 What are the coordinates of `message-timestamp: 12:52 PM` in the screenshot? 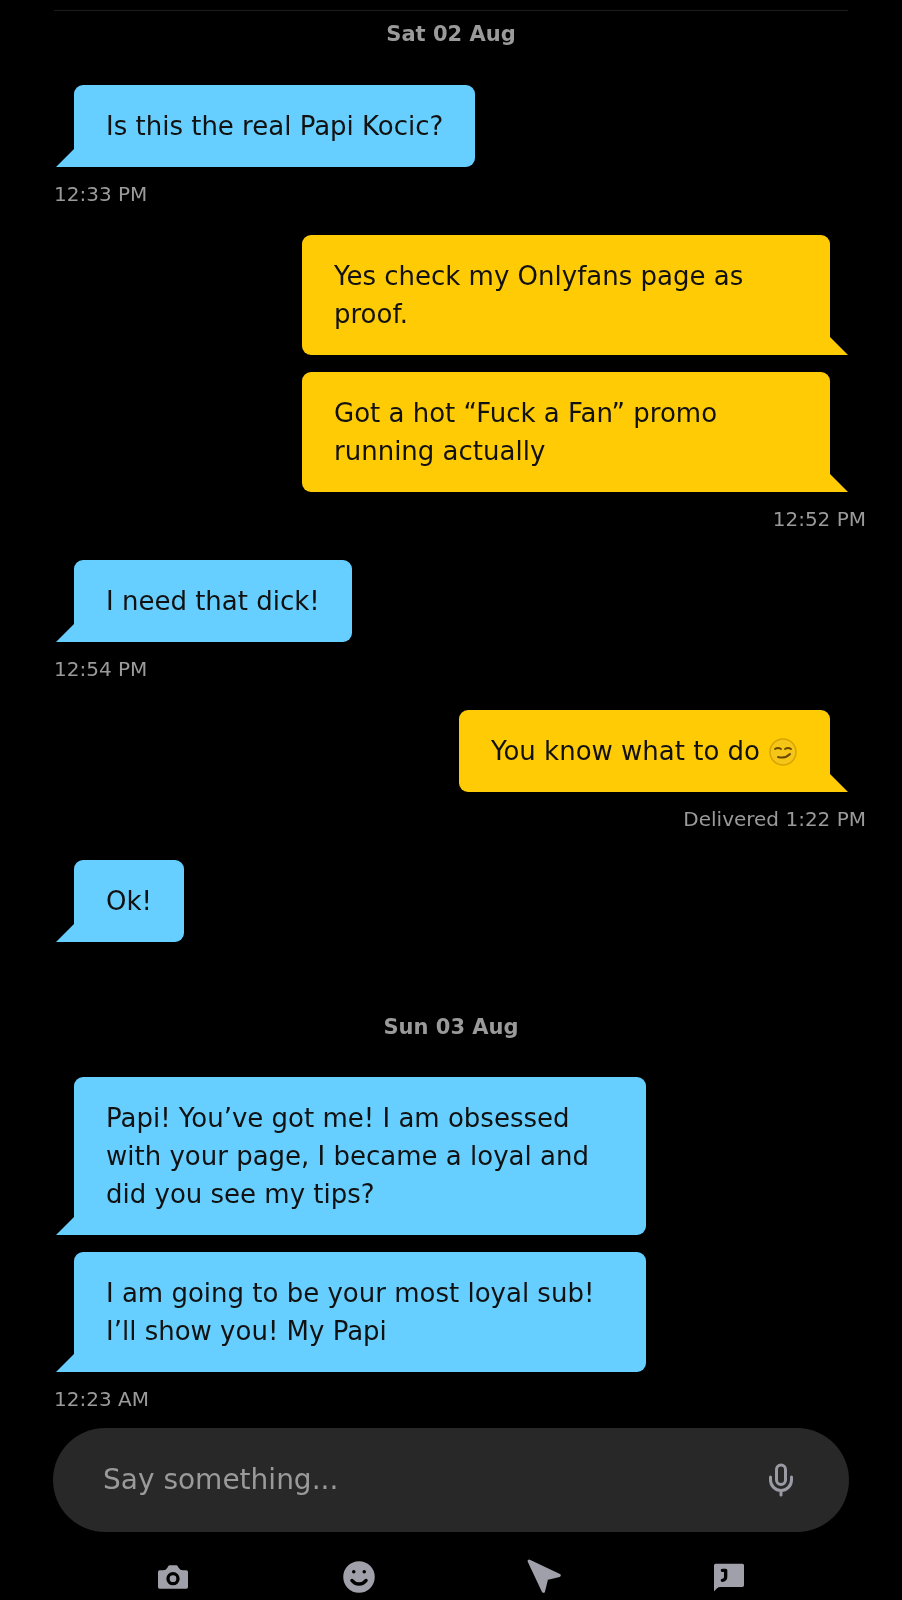 It's located at (819, 519).